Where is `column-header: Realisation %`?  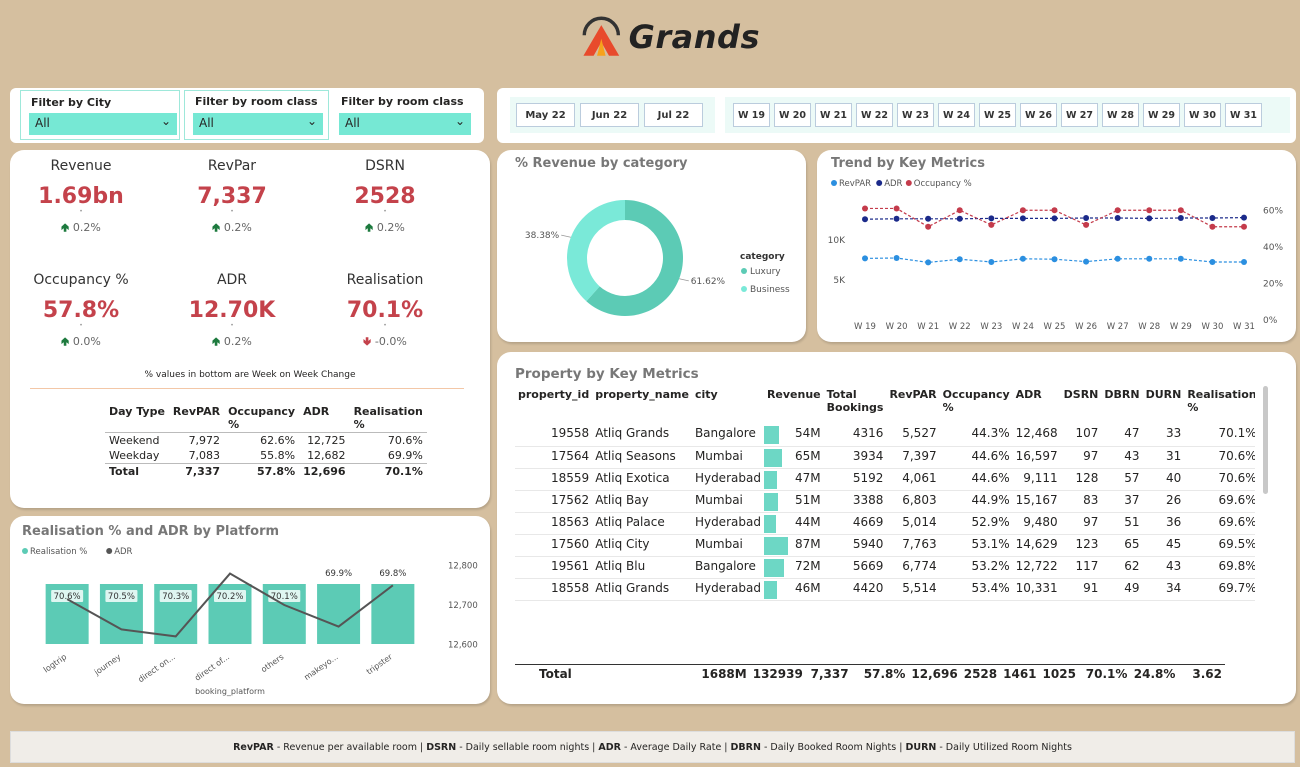
column-header: Realisation % is located at coordinates (1219, 406).